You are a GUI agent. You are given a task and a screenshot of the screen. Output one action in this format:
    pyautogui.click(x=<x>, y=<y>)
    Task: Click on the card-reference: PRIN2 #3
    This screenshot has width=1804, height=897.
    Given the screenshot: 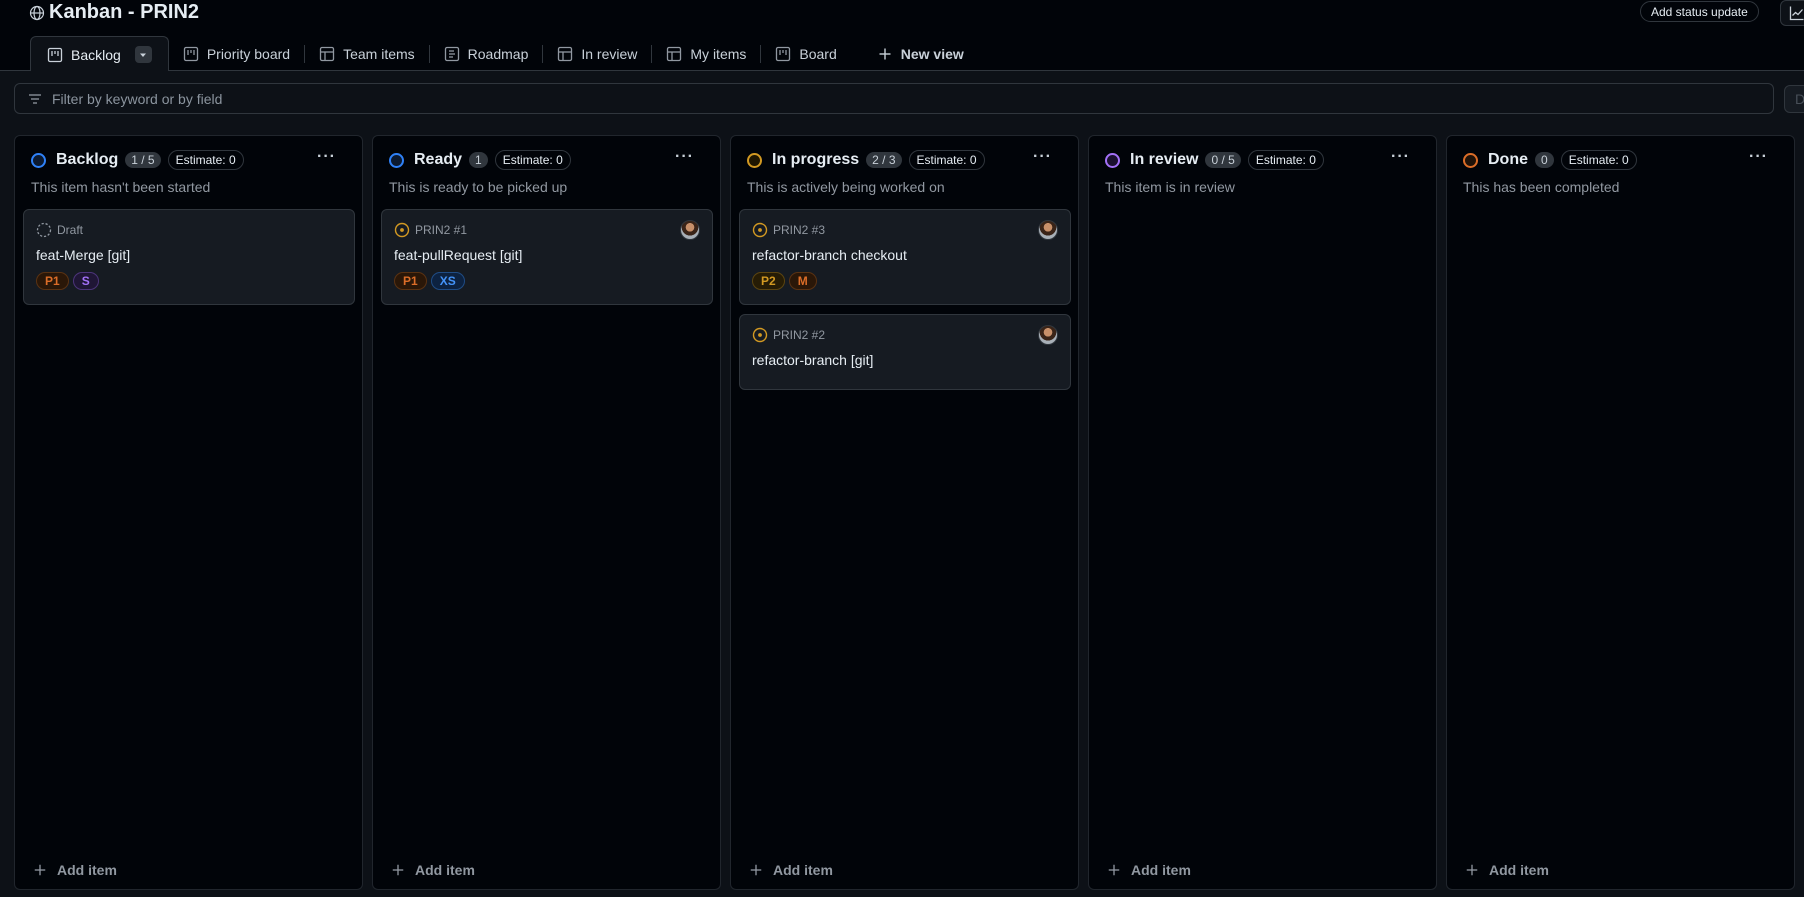 What is the action you would take?
    pyautogui.click(x=799, y=230)
    